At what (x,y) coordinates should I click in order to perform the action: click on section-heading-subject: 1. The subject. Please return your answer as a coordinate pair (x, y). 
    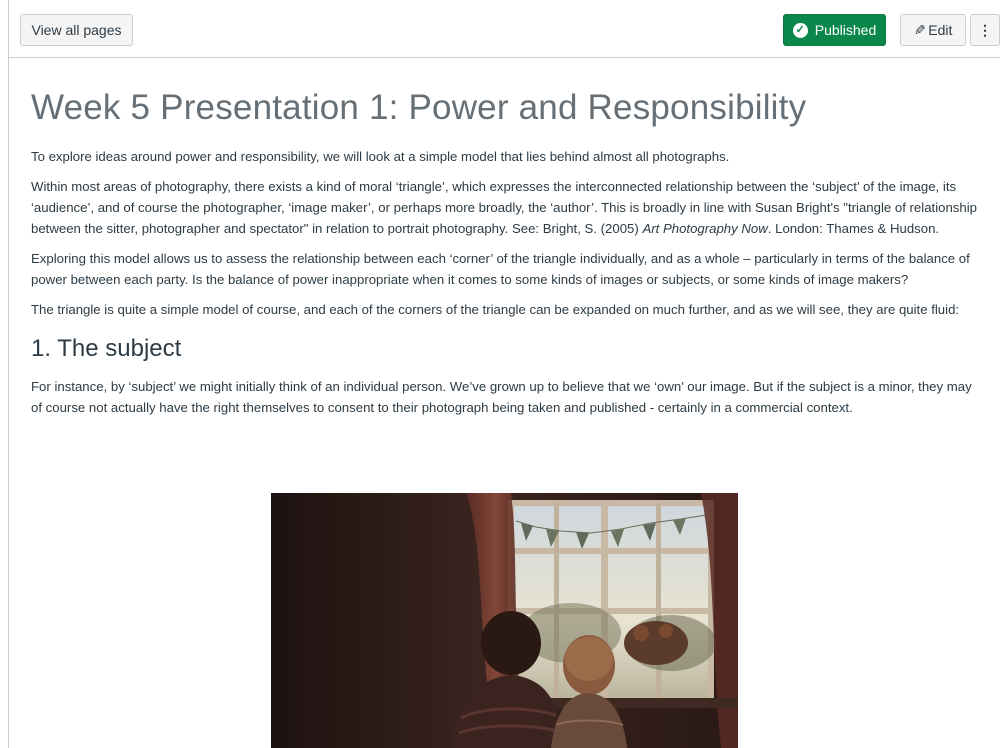
    Looking at the image, I should click on (106, 348).